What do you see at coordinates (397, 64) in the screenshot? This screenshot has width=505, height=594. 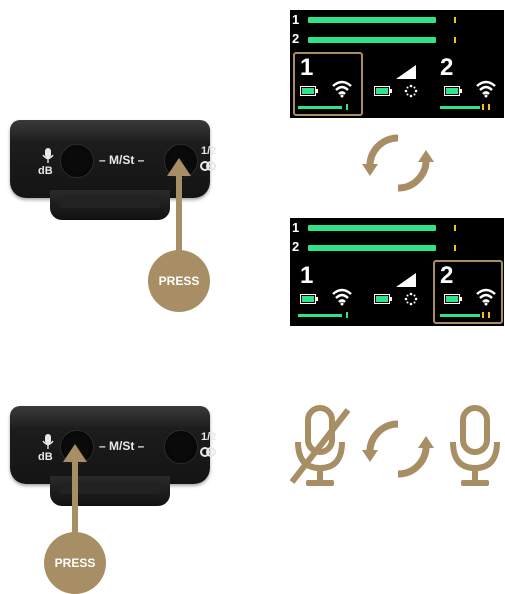 I see `display-screen-top: 1 2 1 2` at bounding box center [397, 64].